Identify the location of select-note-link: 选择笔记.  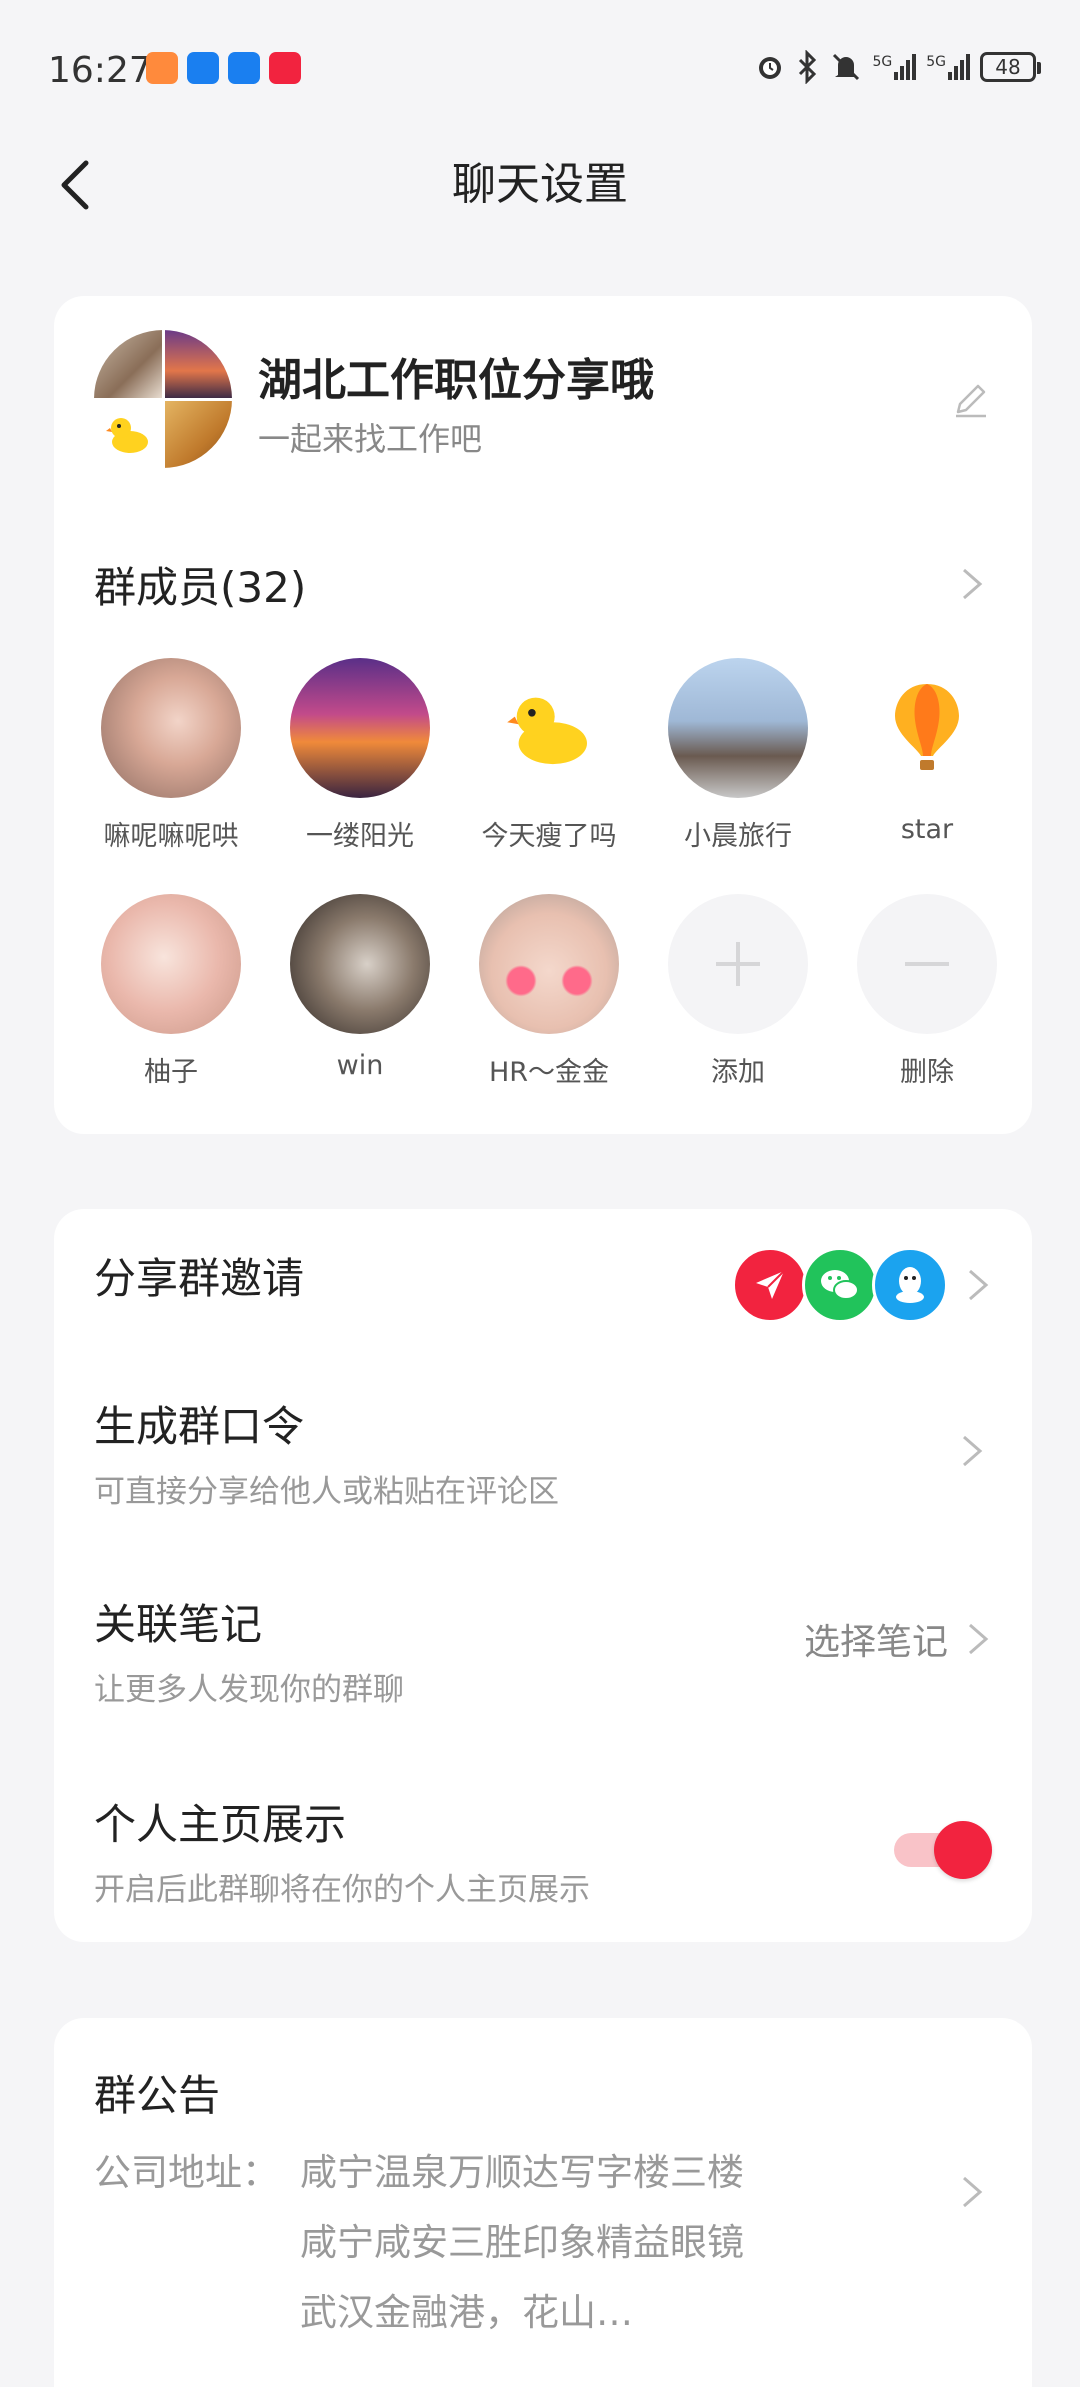
(876, 1639).